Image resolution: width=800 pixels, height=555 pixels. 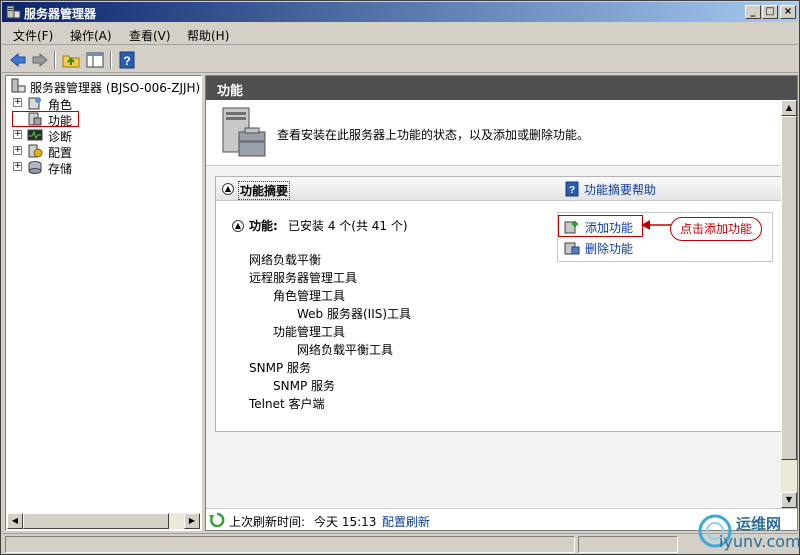 What do you see at coordinates (35, 119) in the screenshot?
I see `features-icon` at bounding box center [35, 119].